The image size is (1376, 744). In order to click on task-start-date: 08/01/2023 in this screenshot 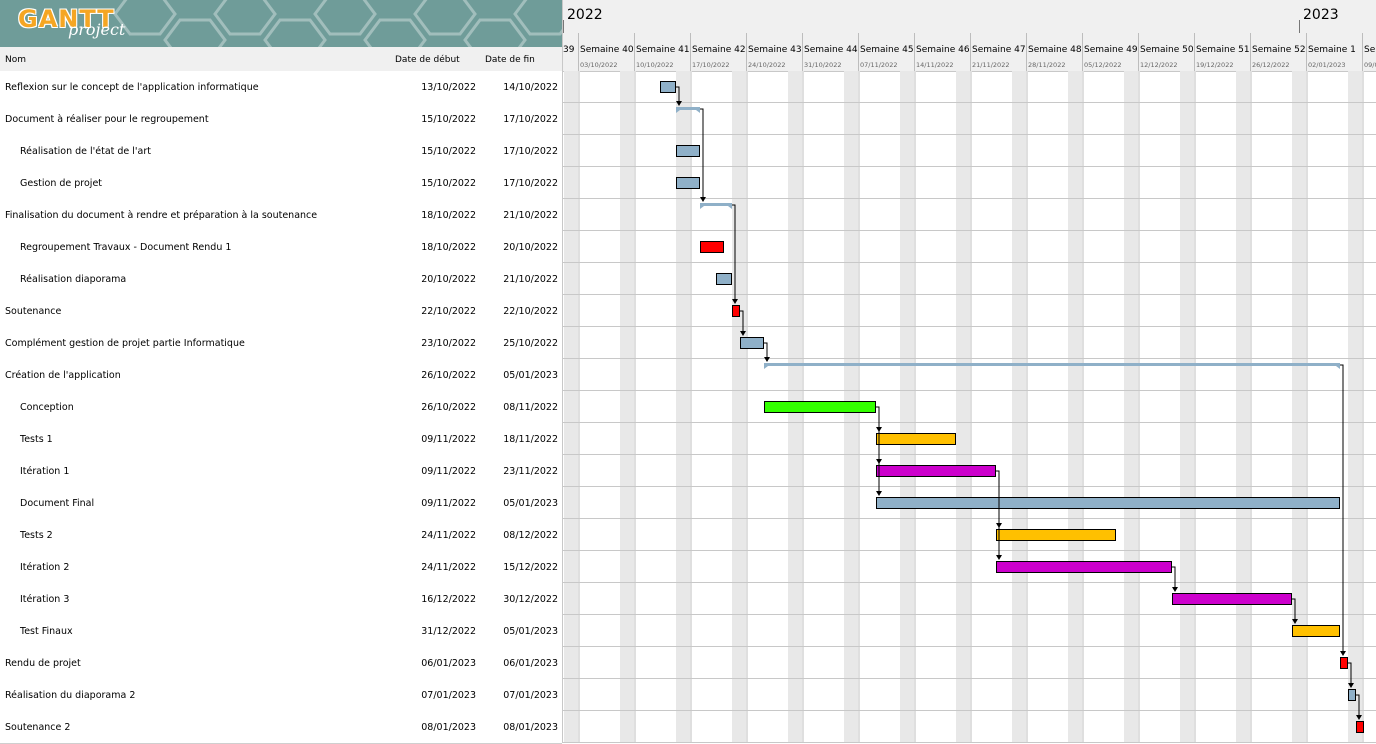, I will do `click(448, 727)`.